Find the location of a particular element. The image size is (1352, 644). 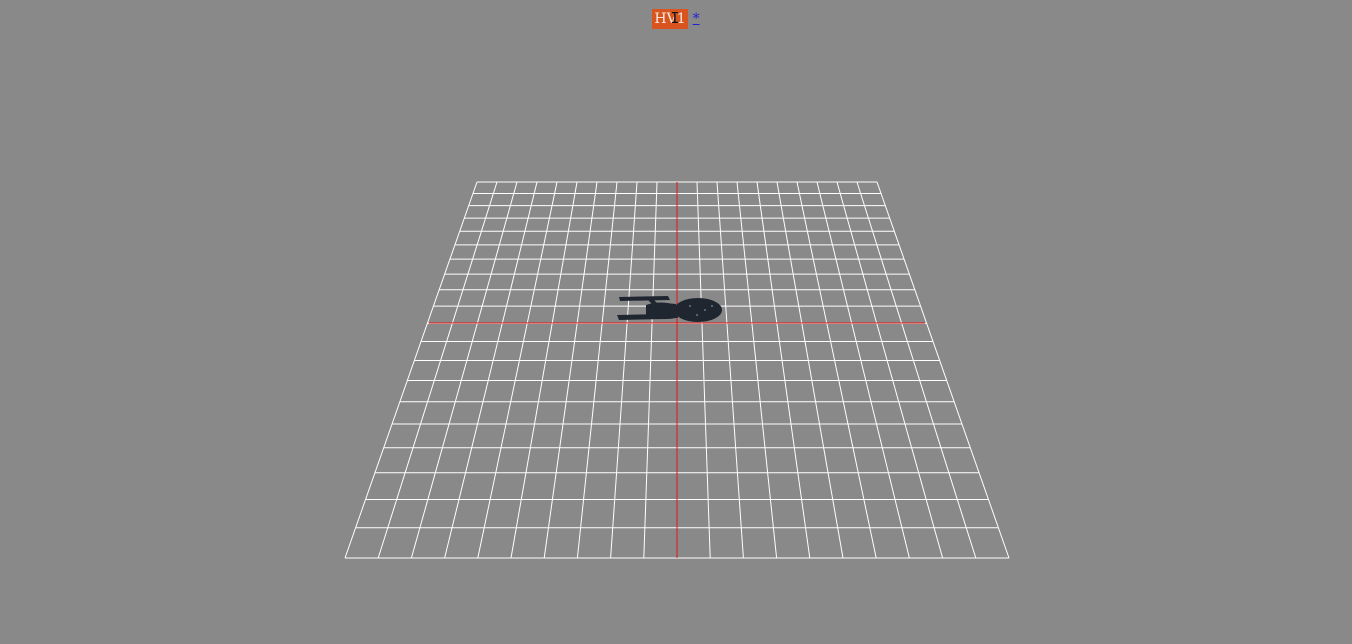

scene-name-text: HV1 is located at coordinates (669, 19).